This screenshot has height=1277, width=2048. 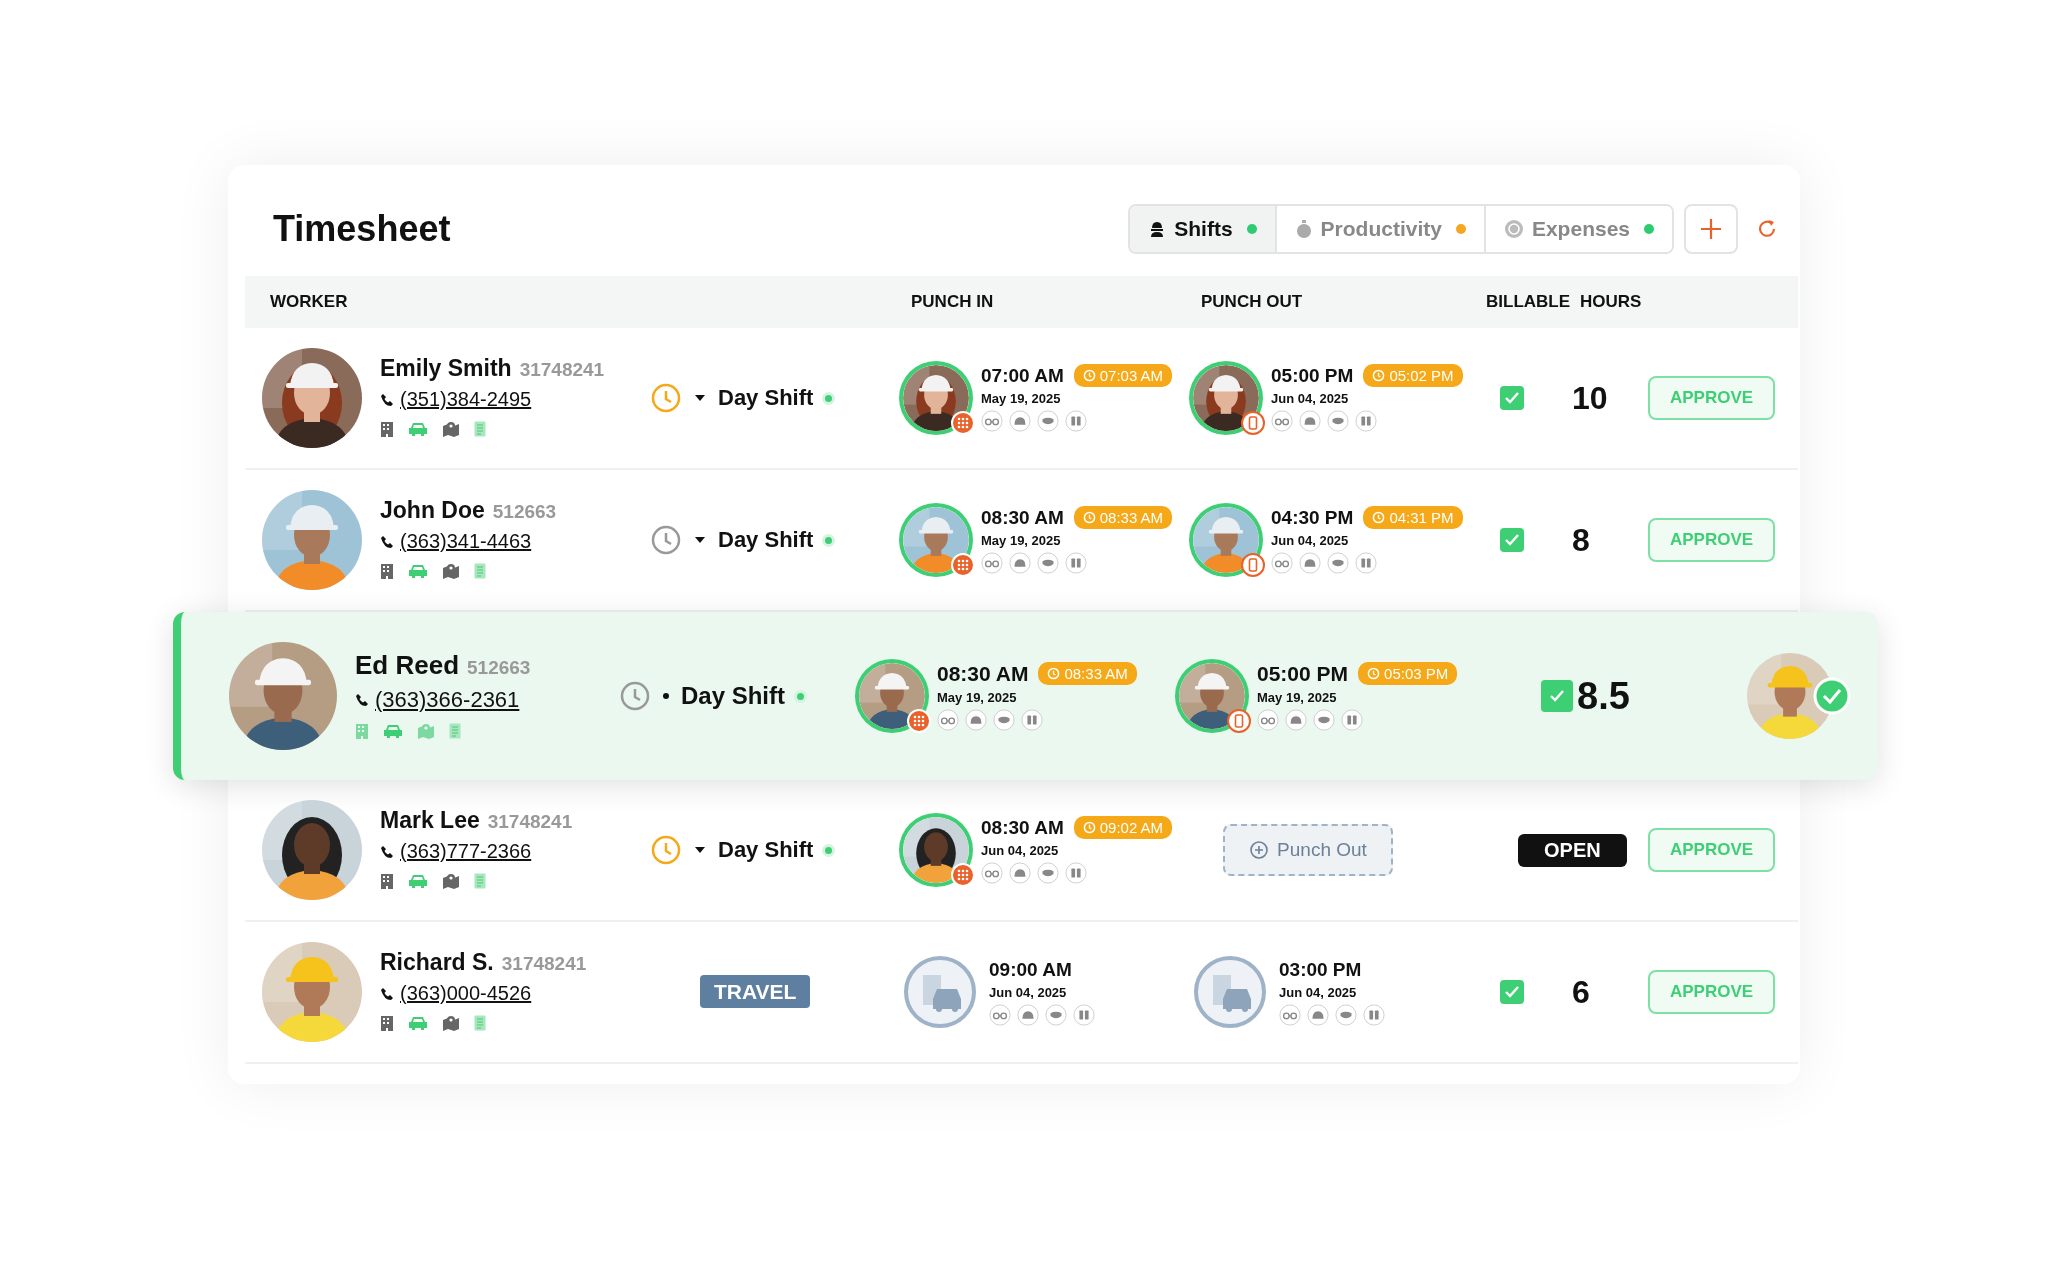 What do you see at coordinates (1312, 517) in the screenshot?
I see `punch-time: 04:30 PM` at bounding box center [1312, 517].